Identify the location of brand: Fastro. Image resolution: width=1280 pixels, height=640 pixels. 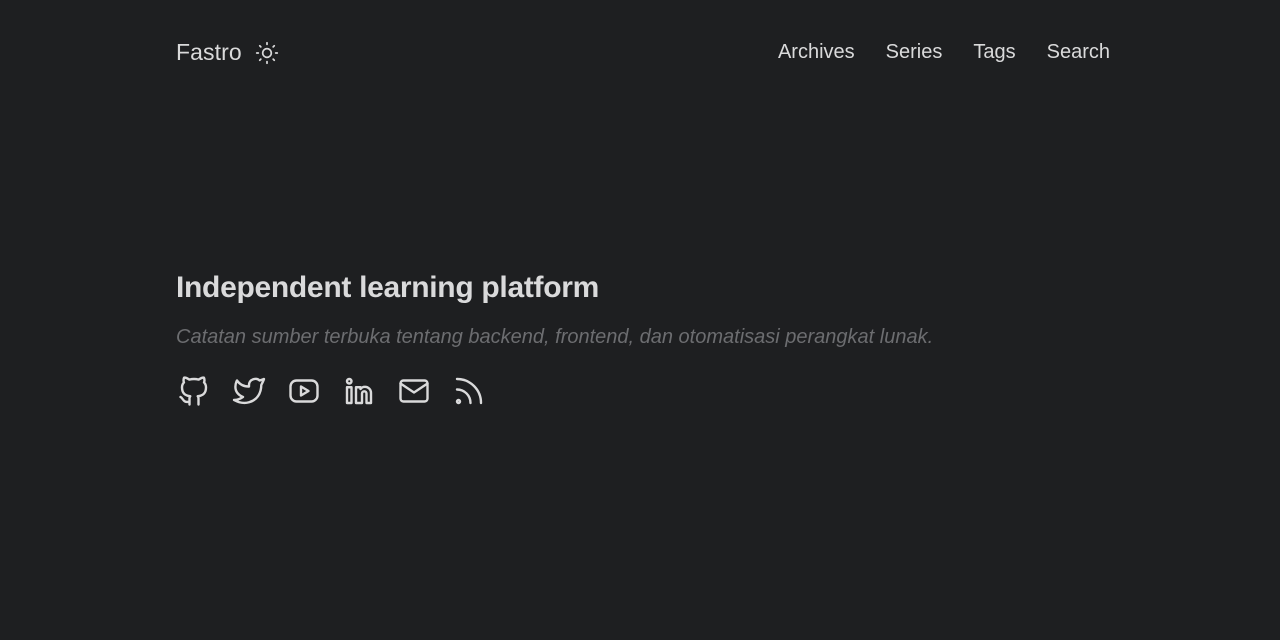
(228, 52).